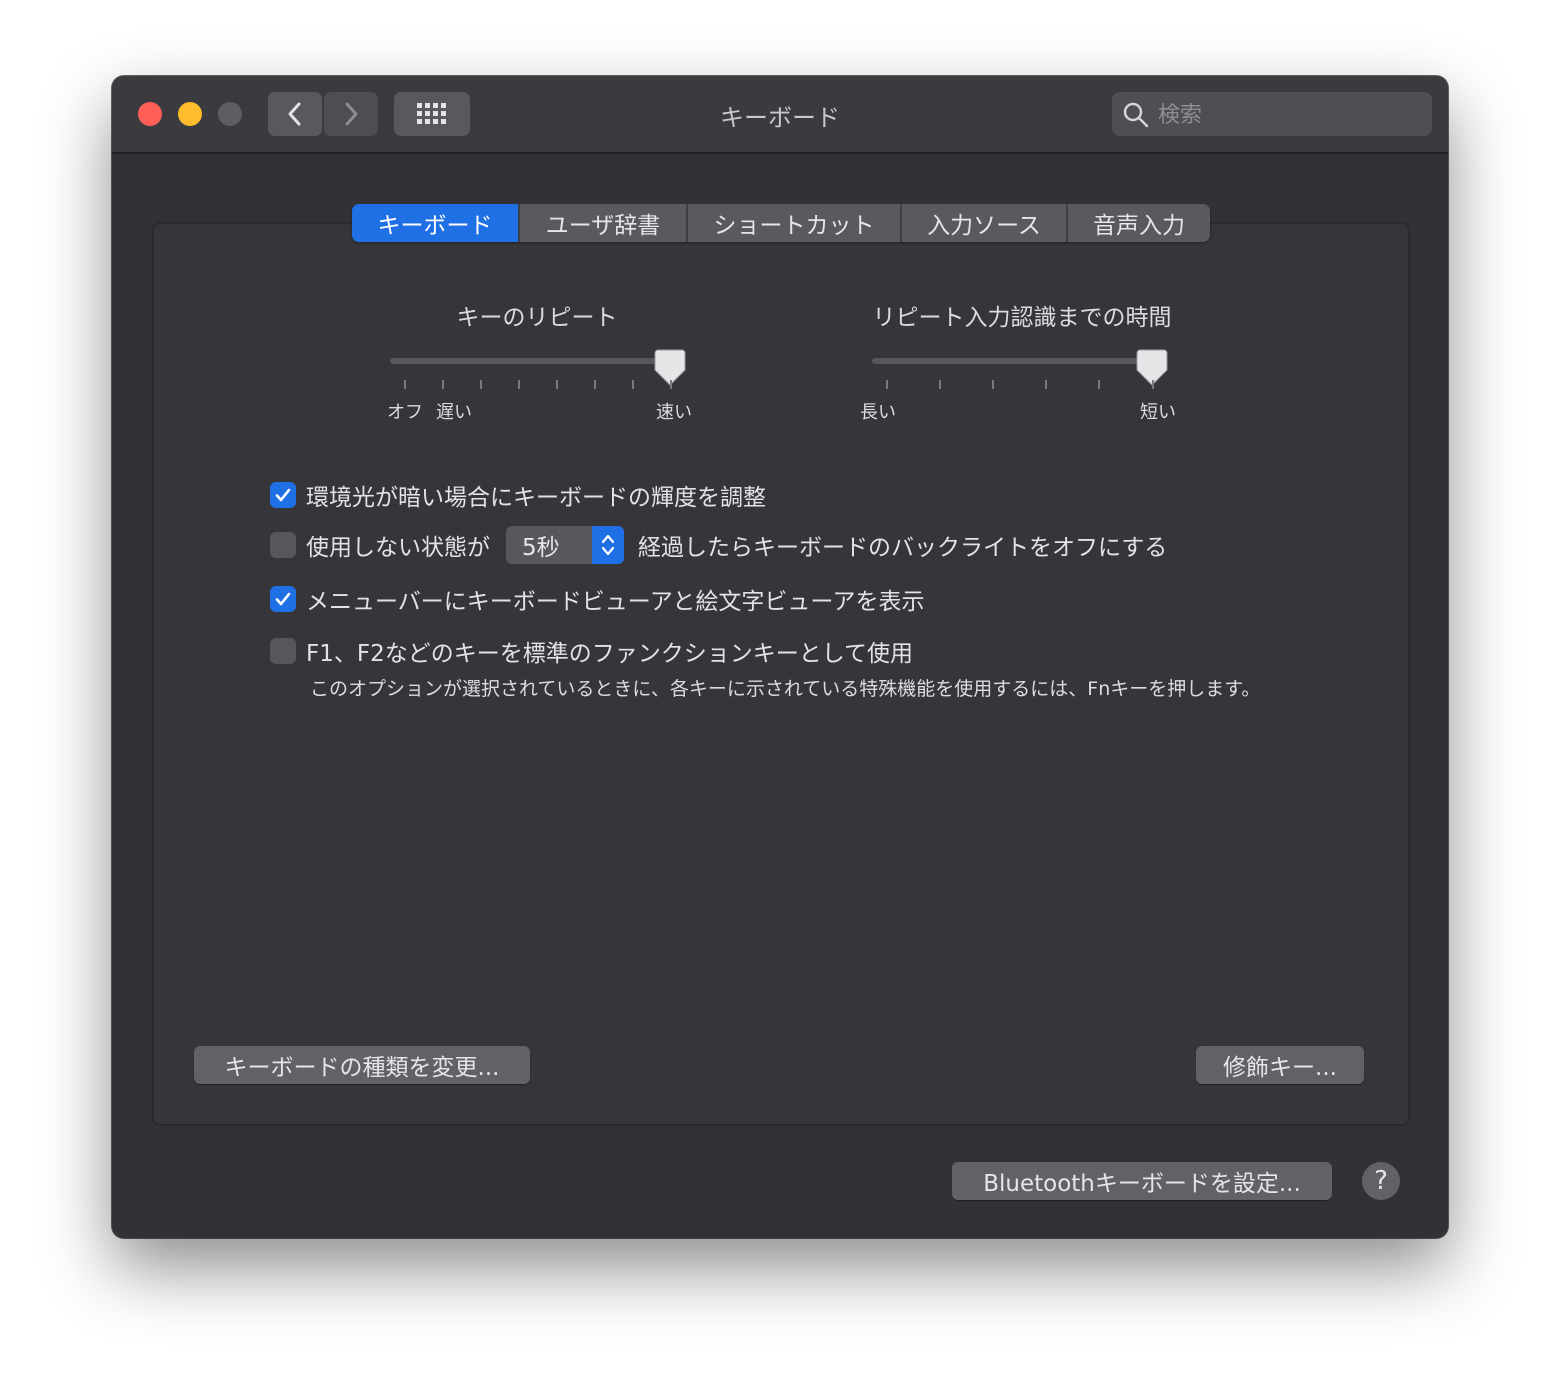  What do you see at coordinates (565, 545) in the screenshot?
I see `backlight-timeout-select: 5秒` at bounding box center [565, 545].